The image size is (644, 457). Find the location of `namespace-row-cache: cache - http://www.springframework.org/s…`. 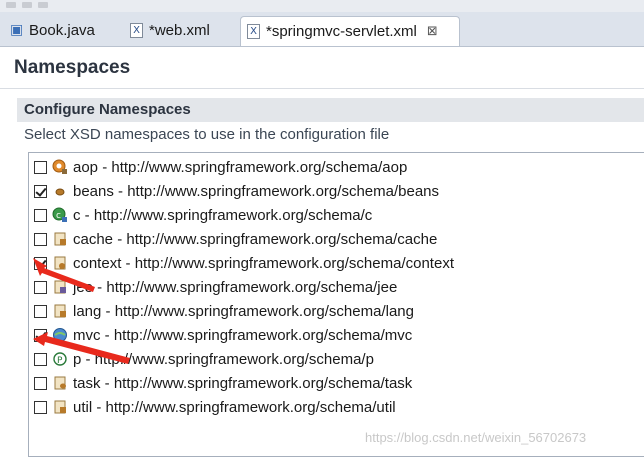

namespace-row-cache: cache - http://www.springframework.org/s… is located at coordinates (235, 239).